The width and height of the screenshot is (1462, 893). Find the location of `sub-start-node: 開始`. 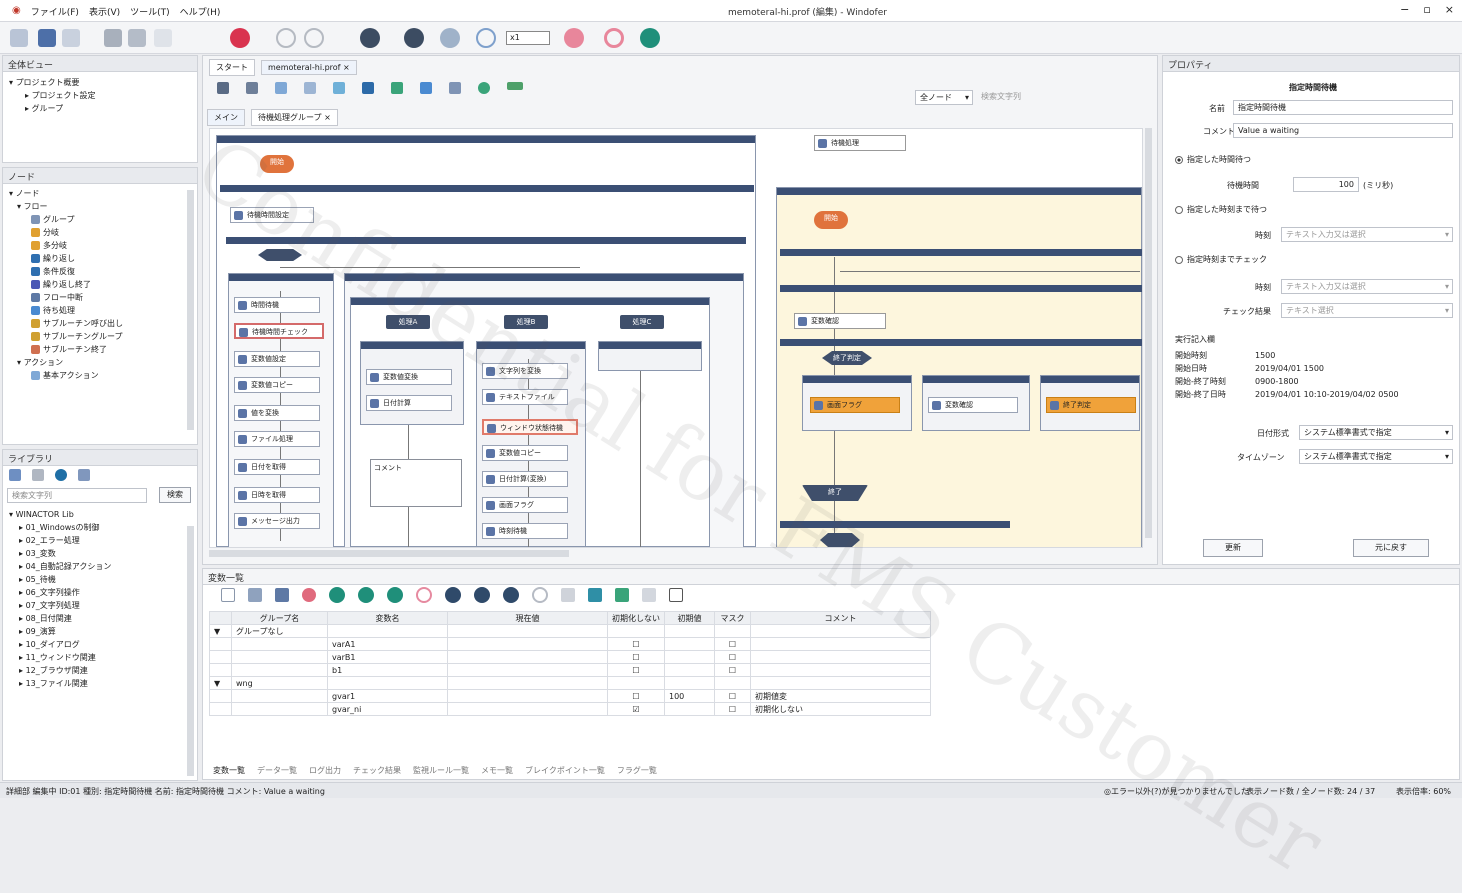

sub-start-node: 開始 is located at coordinates (831, 220).